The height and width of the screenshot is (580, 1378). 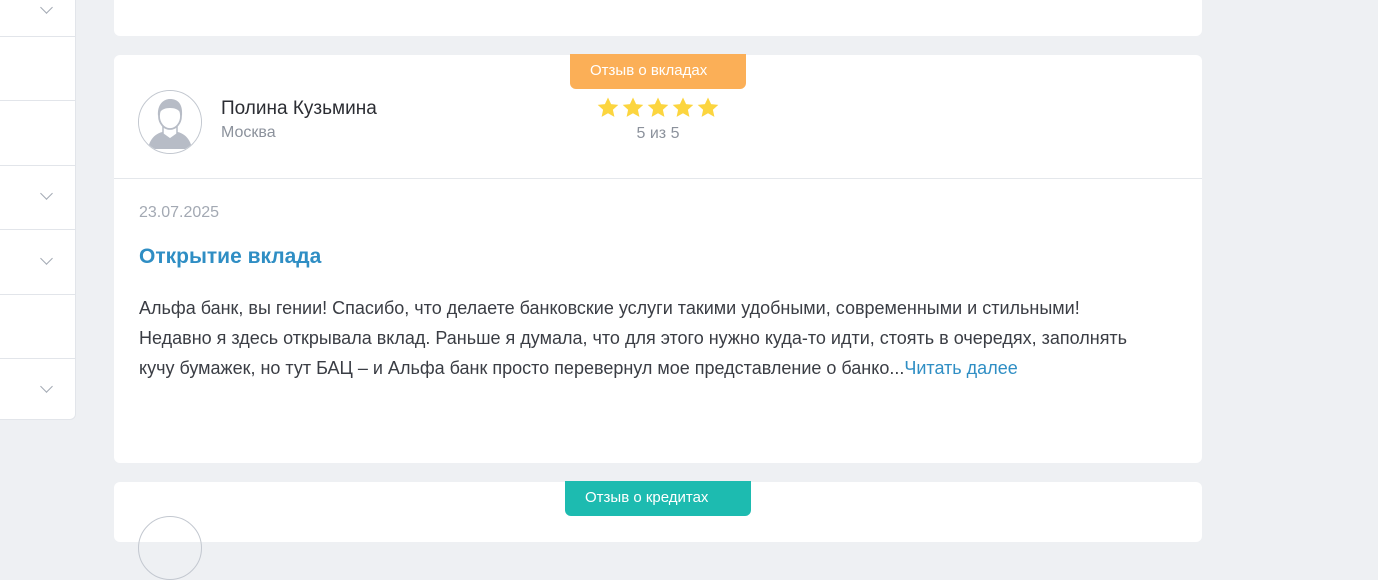 I want to click on card-divider, so click(x=658, y=178).